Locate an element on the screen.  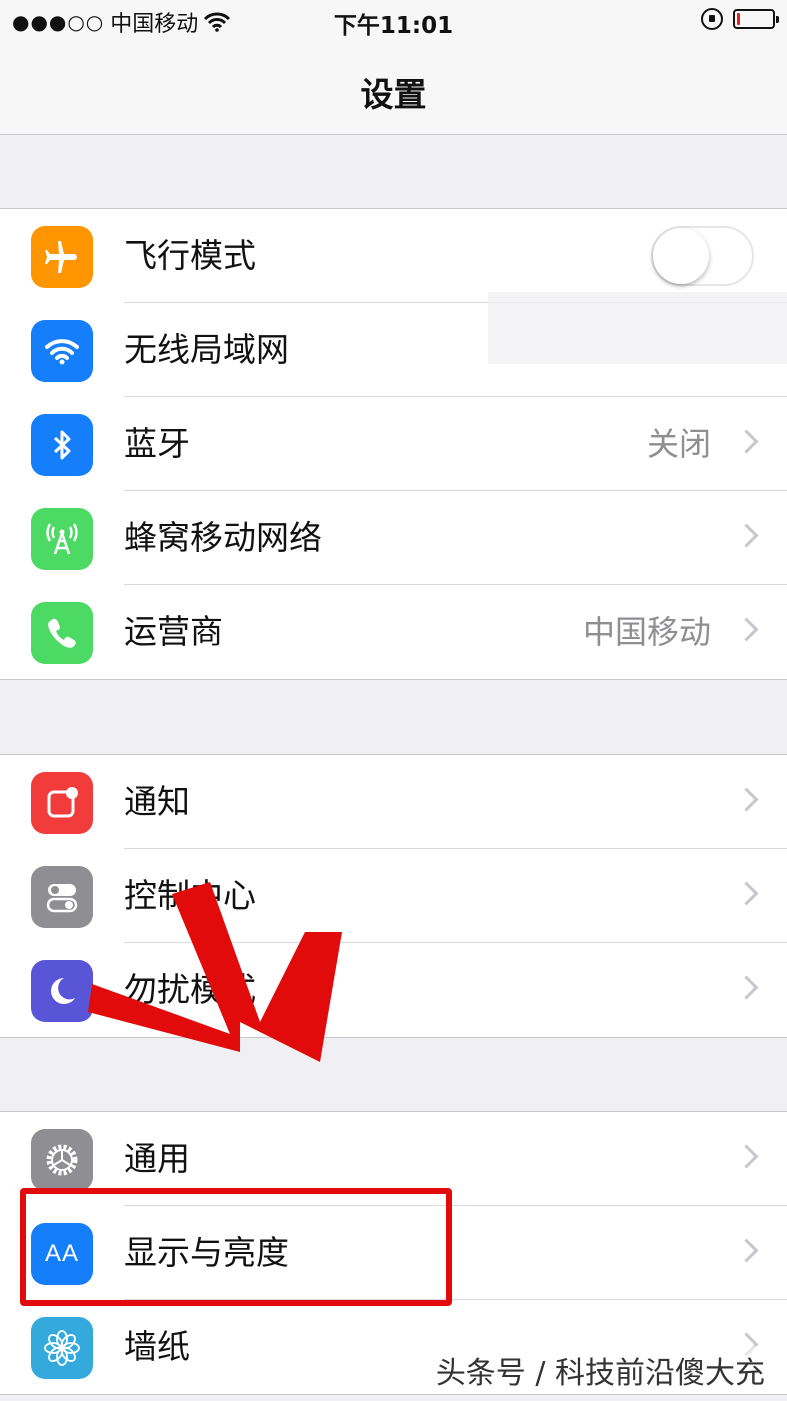
orientation-lock-icon is located at coordinates (712, 19).